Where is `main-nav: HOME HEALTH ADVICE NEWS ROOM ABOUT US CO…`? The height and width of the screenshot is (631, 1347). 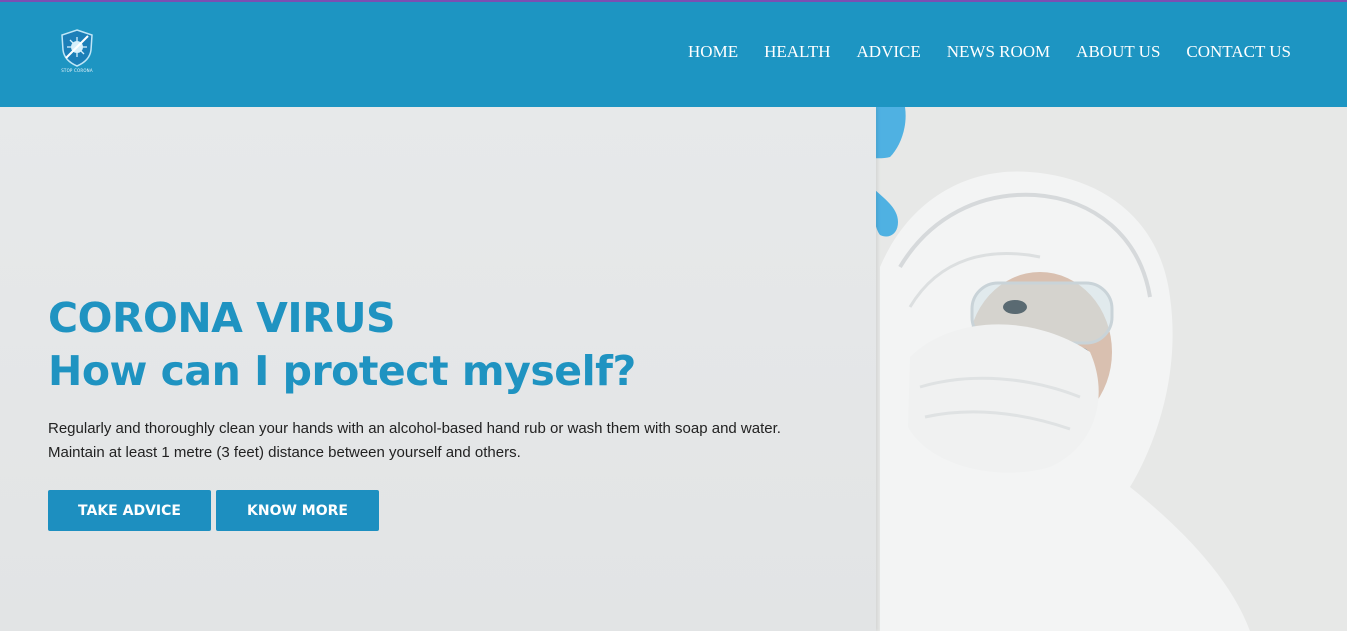 main-nav: HOME HEALTH ADVICE NEWS ROOM ABOUT US CO… is located at coordinates (976, 52).